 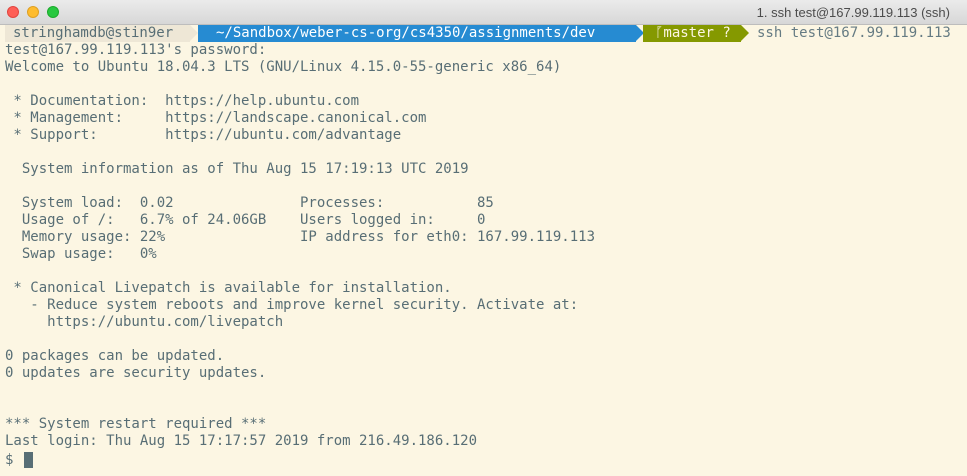 I want to click on window-title: 1. ssh test@167.99.119.113 (ssh), so click(x=853, y=12).